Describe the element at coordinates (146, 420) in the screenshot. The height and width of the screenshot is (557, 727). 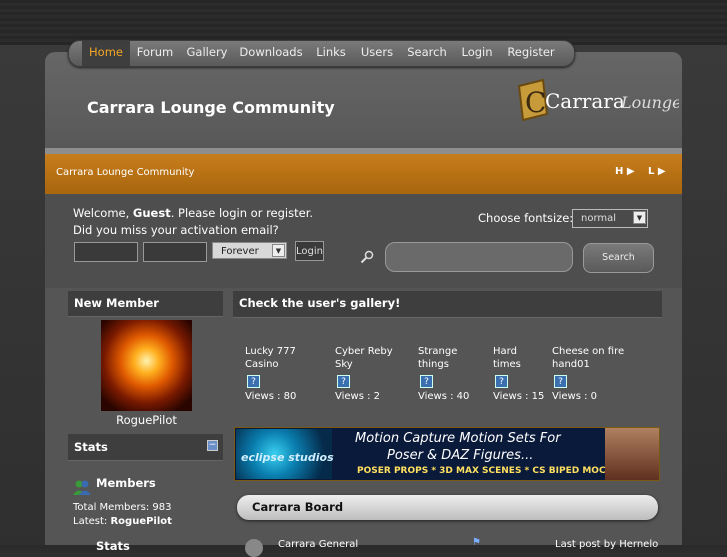
I see `new-member-name: RoguePilot` at that location.